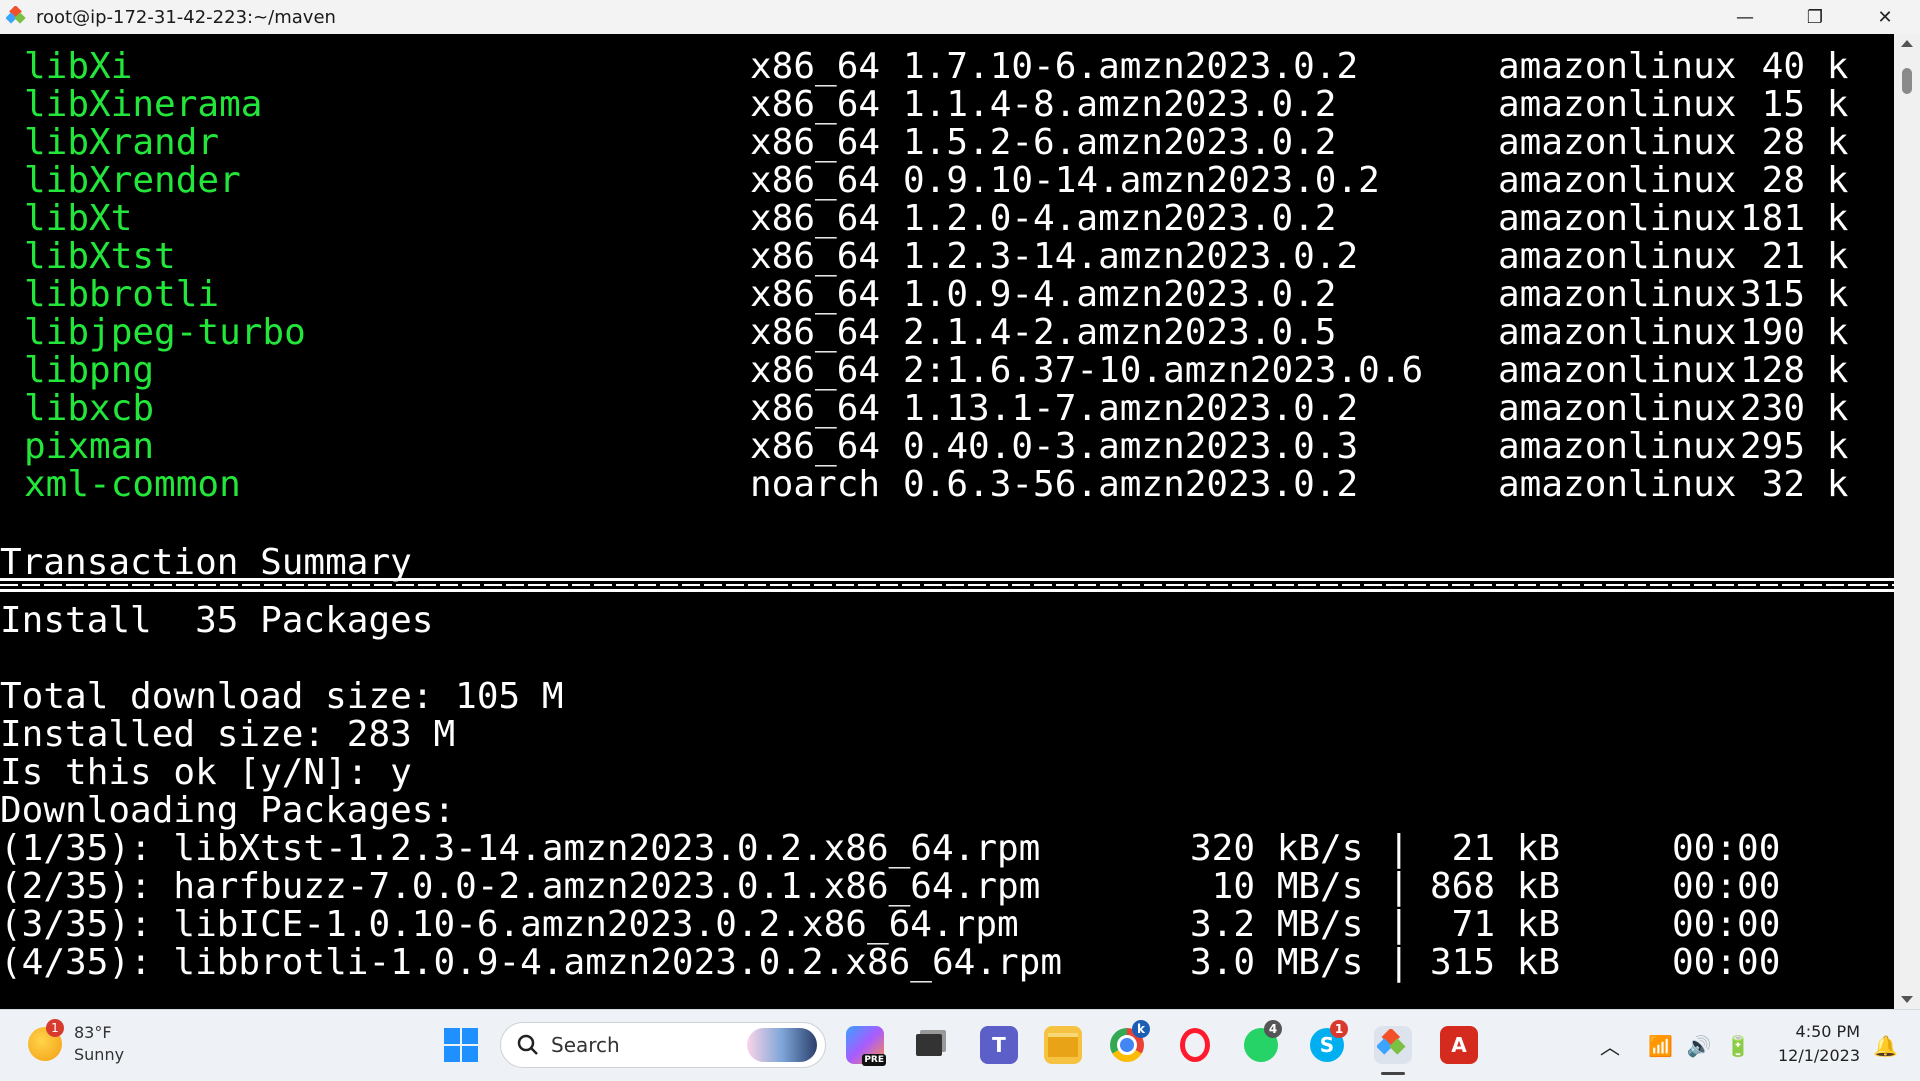 Image resolution: width=1920 pixels, height=1081 pixels. Describe the element at coordinates (1819, 1044) in the screenshot. I see `clock: 4:50 PM 12/1/2023` at that location.